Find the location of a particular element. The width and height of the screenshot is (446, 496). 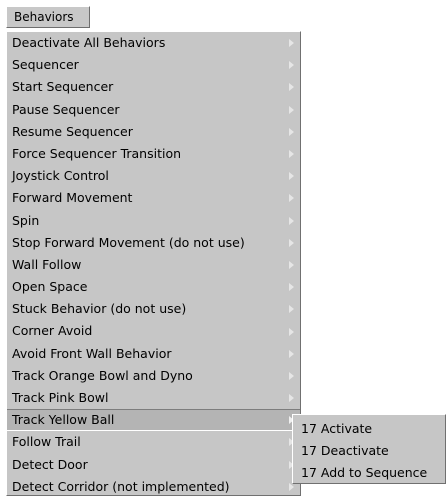

menu-item-label: Deactivate All Behaviors is located at coordinates (89, 42).